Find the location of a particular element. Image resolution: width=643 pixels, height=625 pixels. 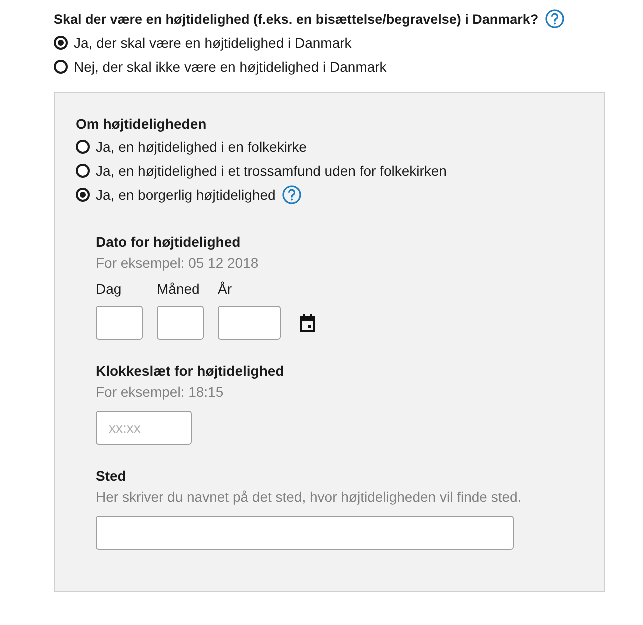

input-label: Dag is located at coordinates (109, 289).